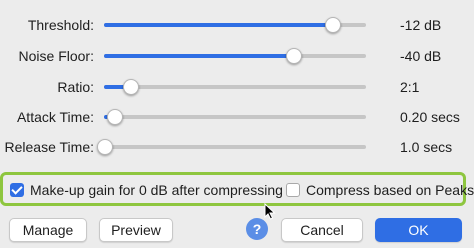 The height and width of the screenshot is (248, 474). What do you see at coordinates (257, 229) in the screenshot?
I see `help-icon: ?` at bounding box center [257, 229].